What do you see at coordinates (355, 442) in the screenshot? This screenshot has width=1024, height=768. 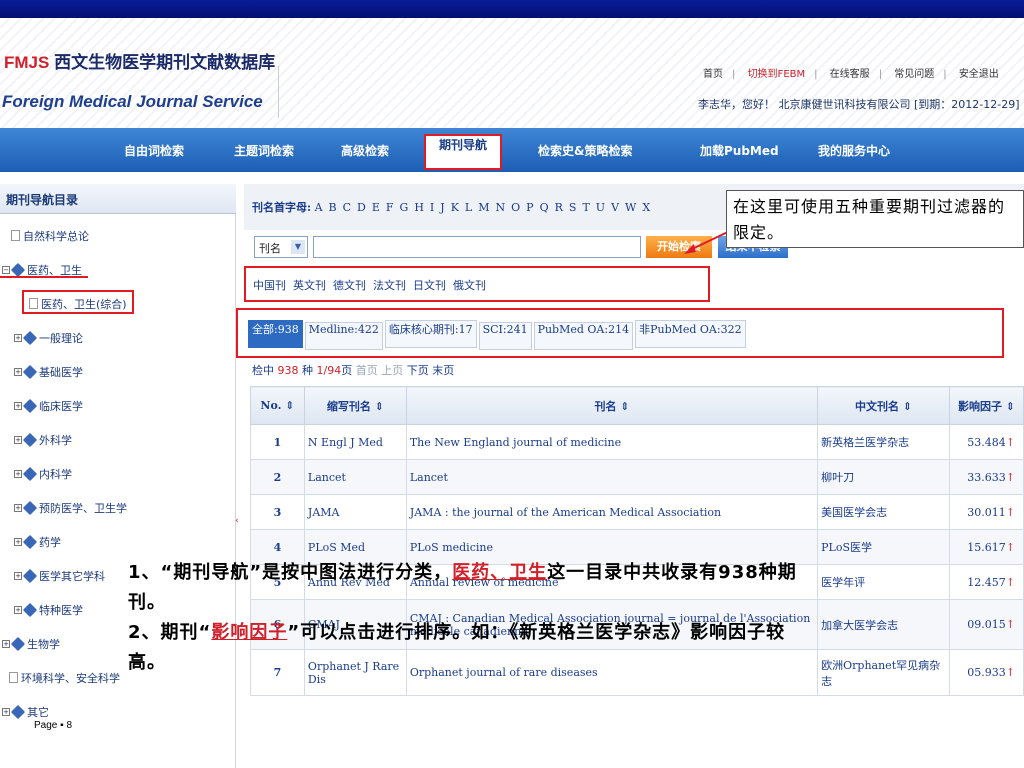 I see `cell-abbr: N Engl J Med` at bounding box center [355, 442].